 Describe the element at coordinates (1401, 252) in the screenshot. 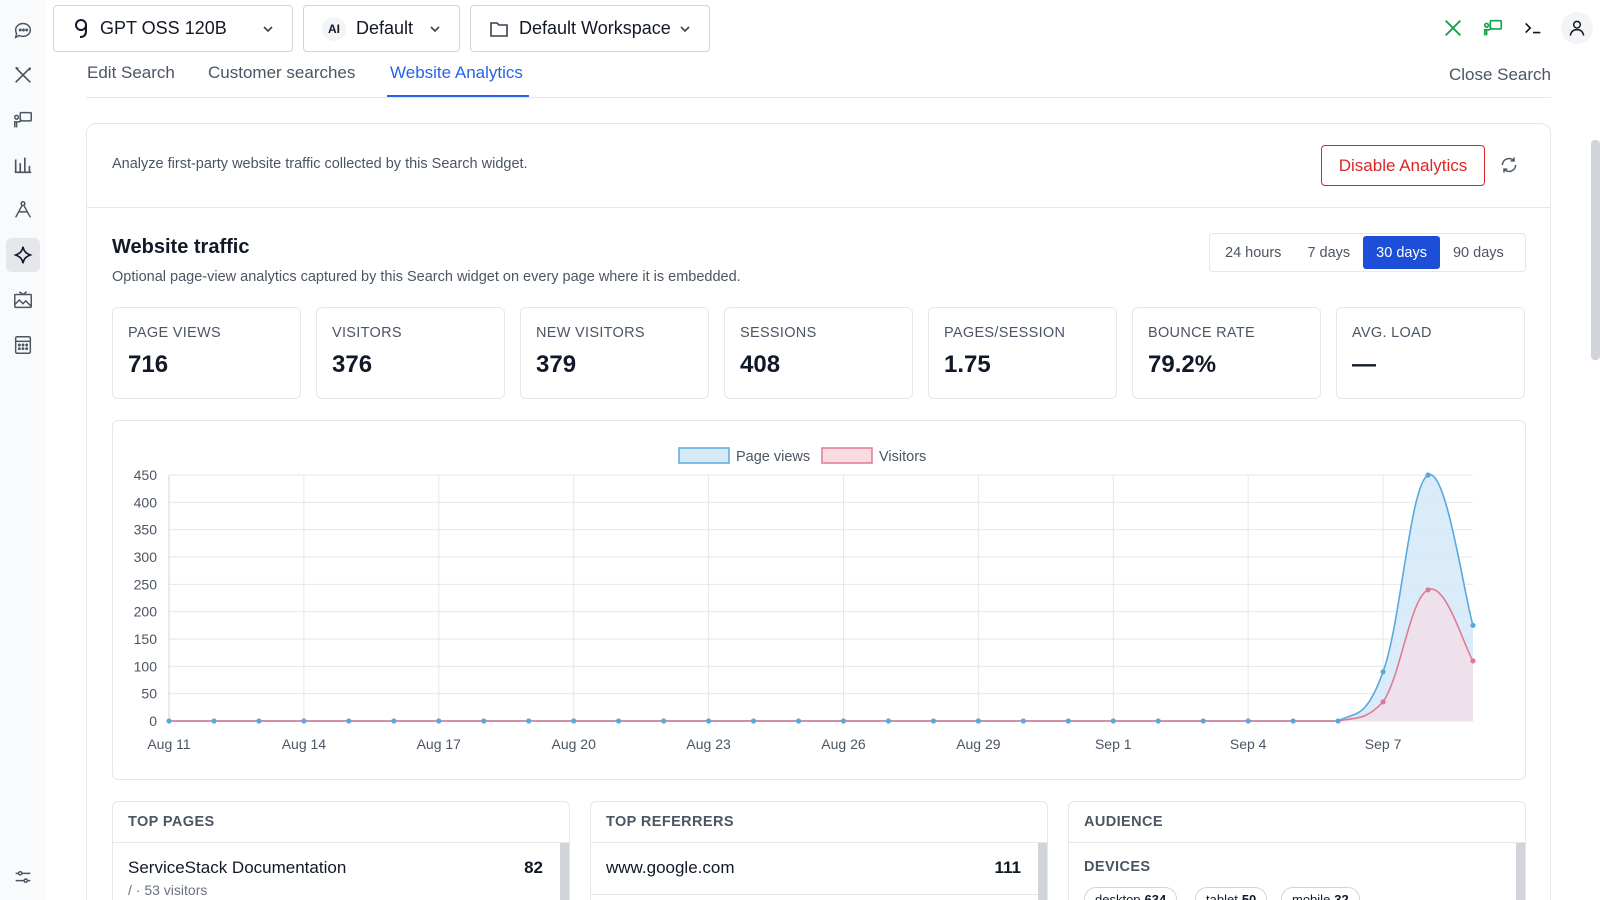

I see `range-30-days: 30 days` at that location.